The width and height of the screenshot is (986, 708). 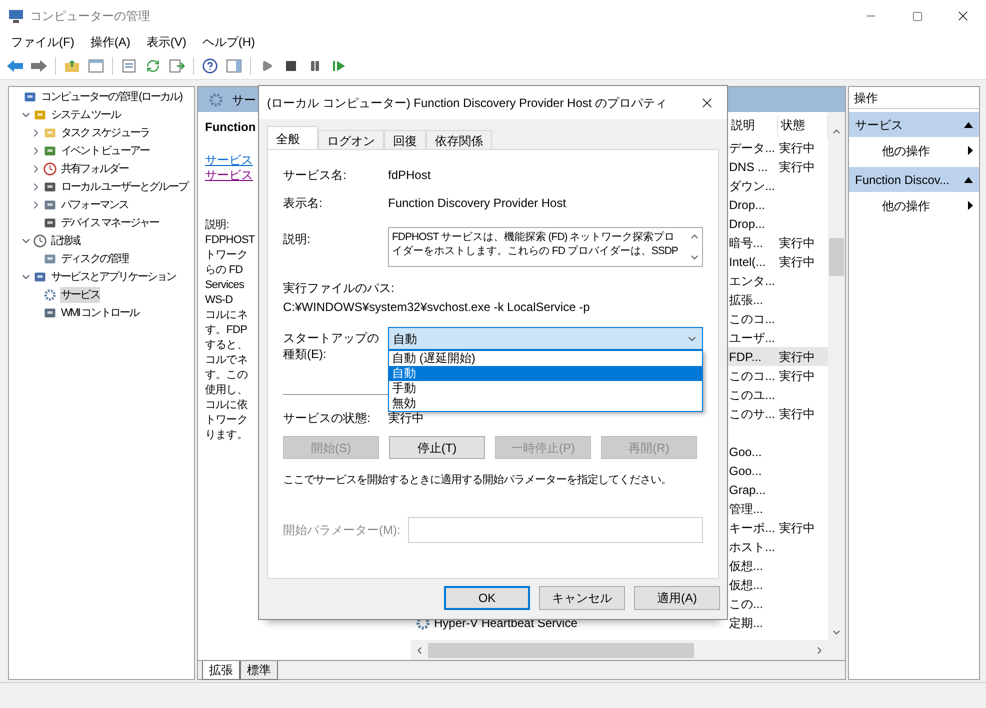 I want to click on description-text: らの FD, so click(x=224, y=270).